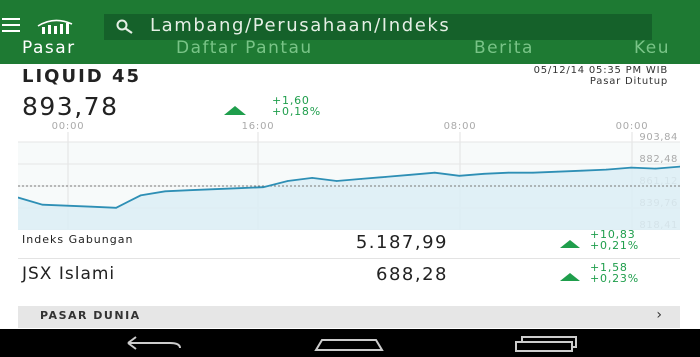 Image resolution: width=700 pixels, height=357 pixels. What do you see at coordinates (349, 317) in the screenshot?
I see `section-pasar-dunia: PASAR DUNIA ›` at bounding box center [349, 317].